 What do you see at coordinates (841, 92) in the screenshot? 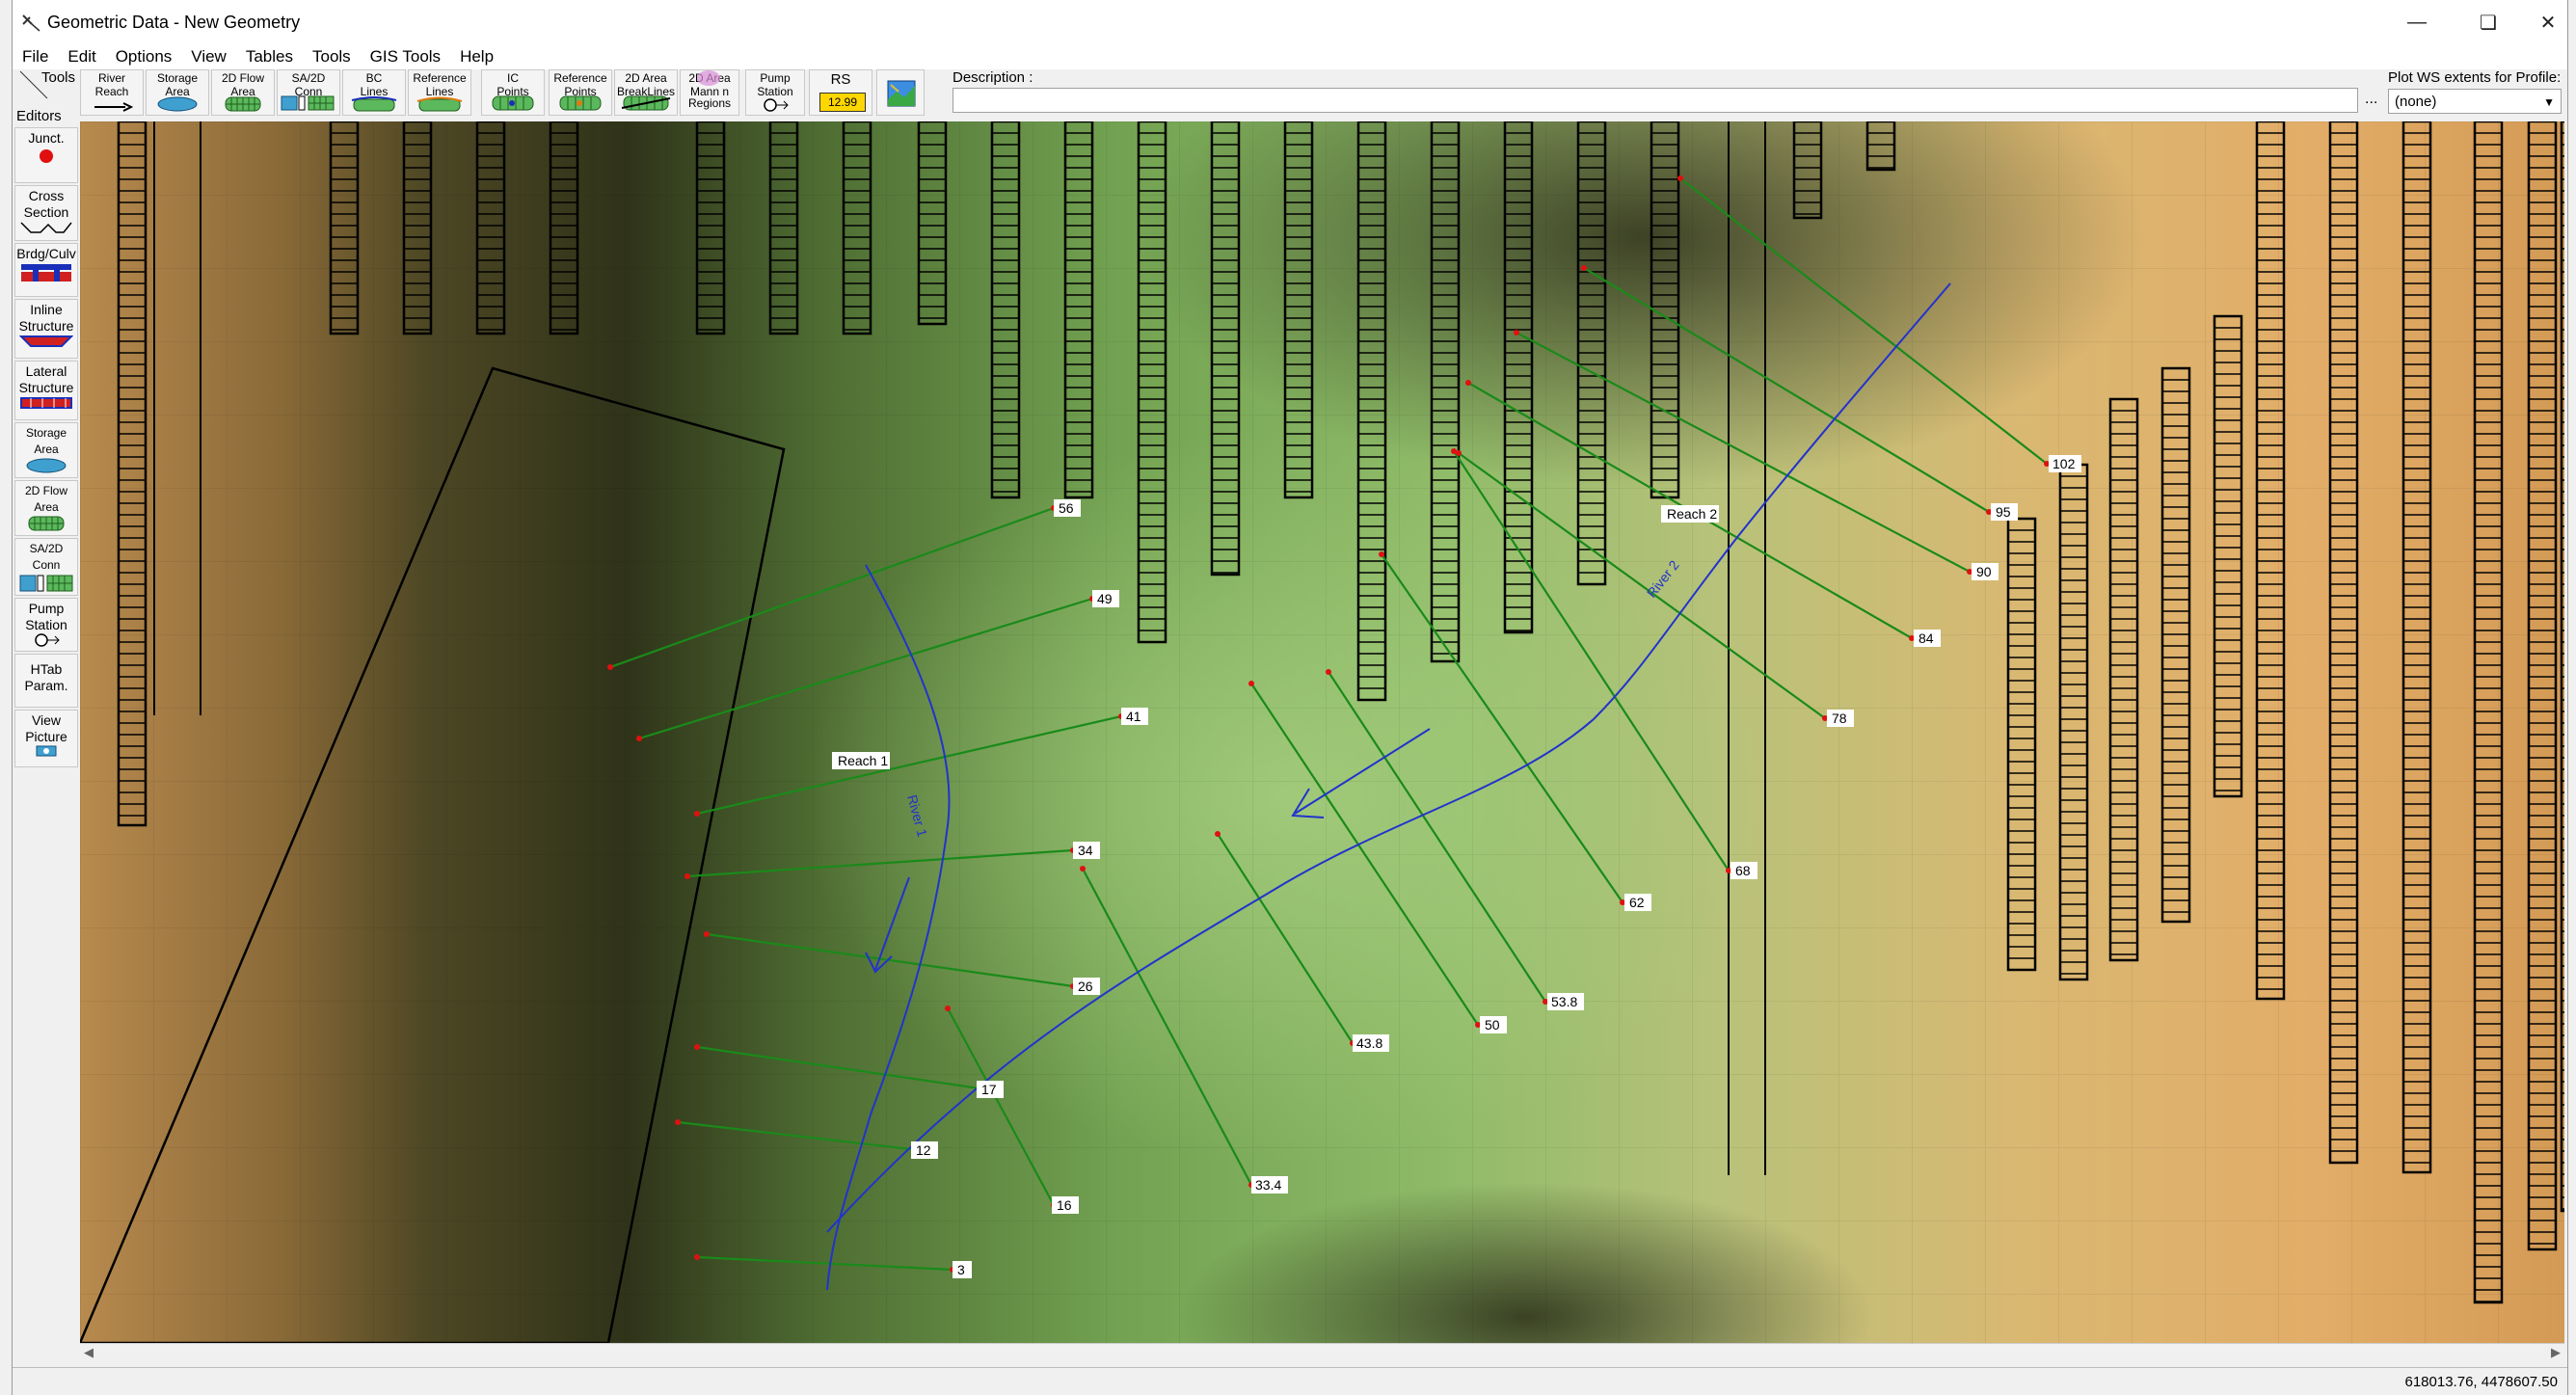
I see `rs-button: RS 12.99` at bounding box center [841, 92].